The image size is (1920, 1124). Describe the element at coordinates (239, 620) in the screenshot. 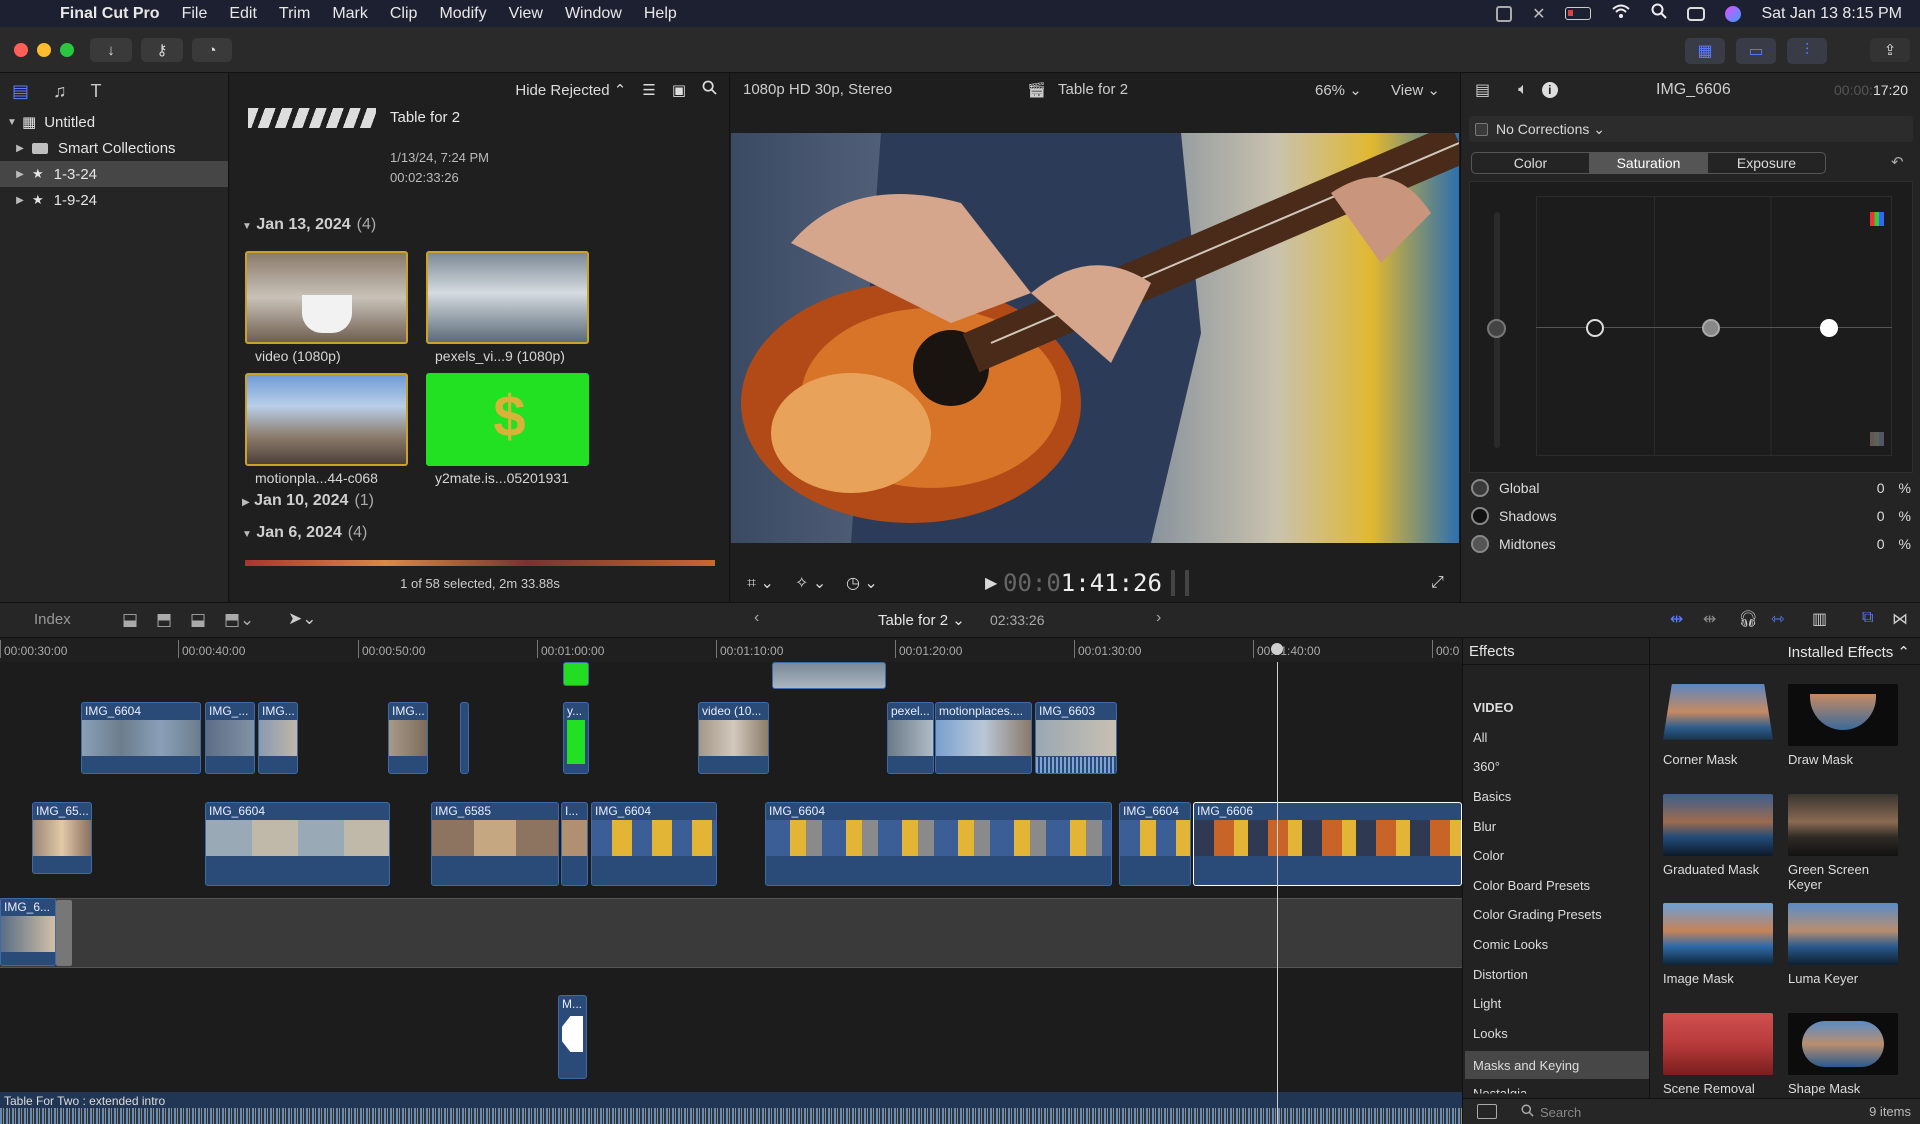

I see `overwrite-clip-icon: ⬒⌄` at that location.